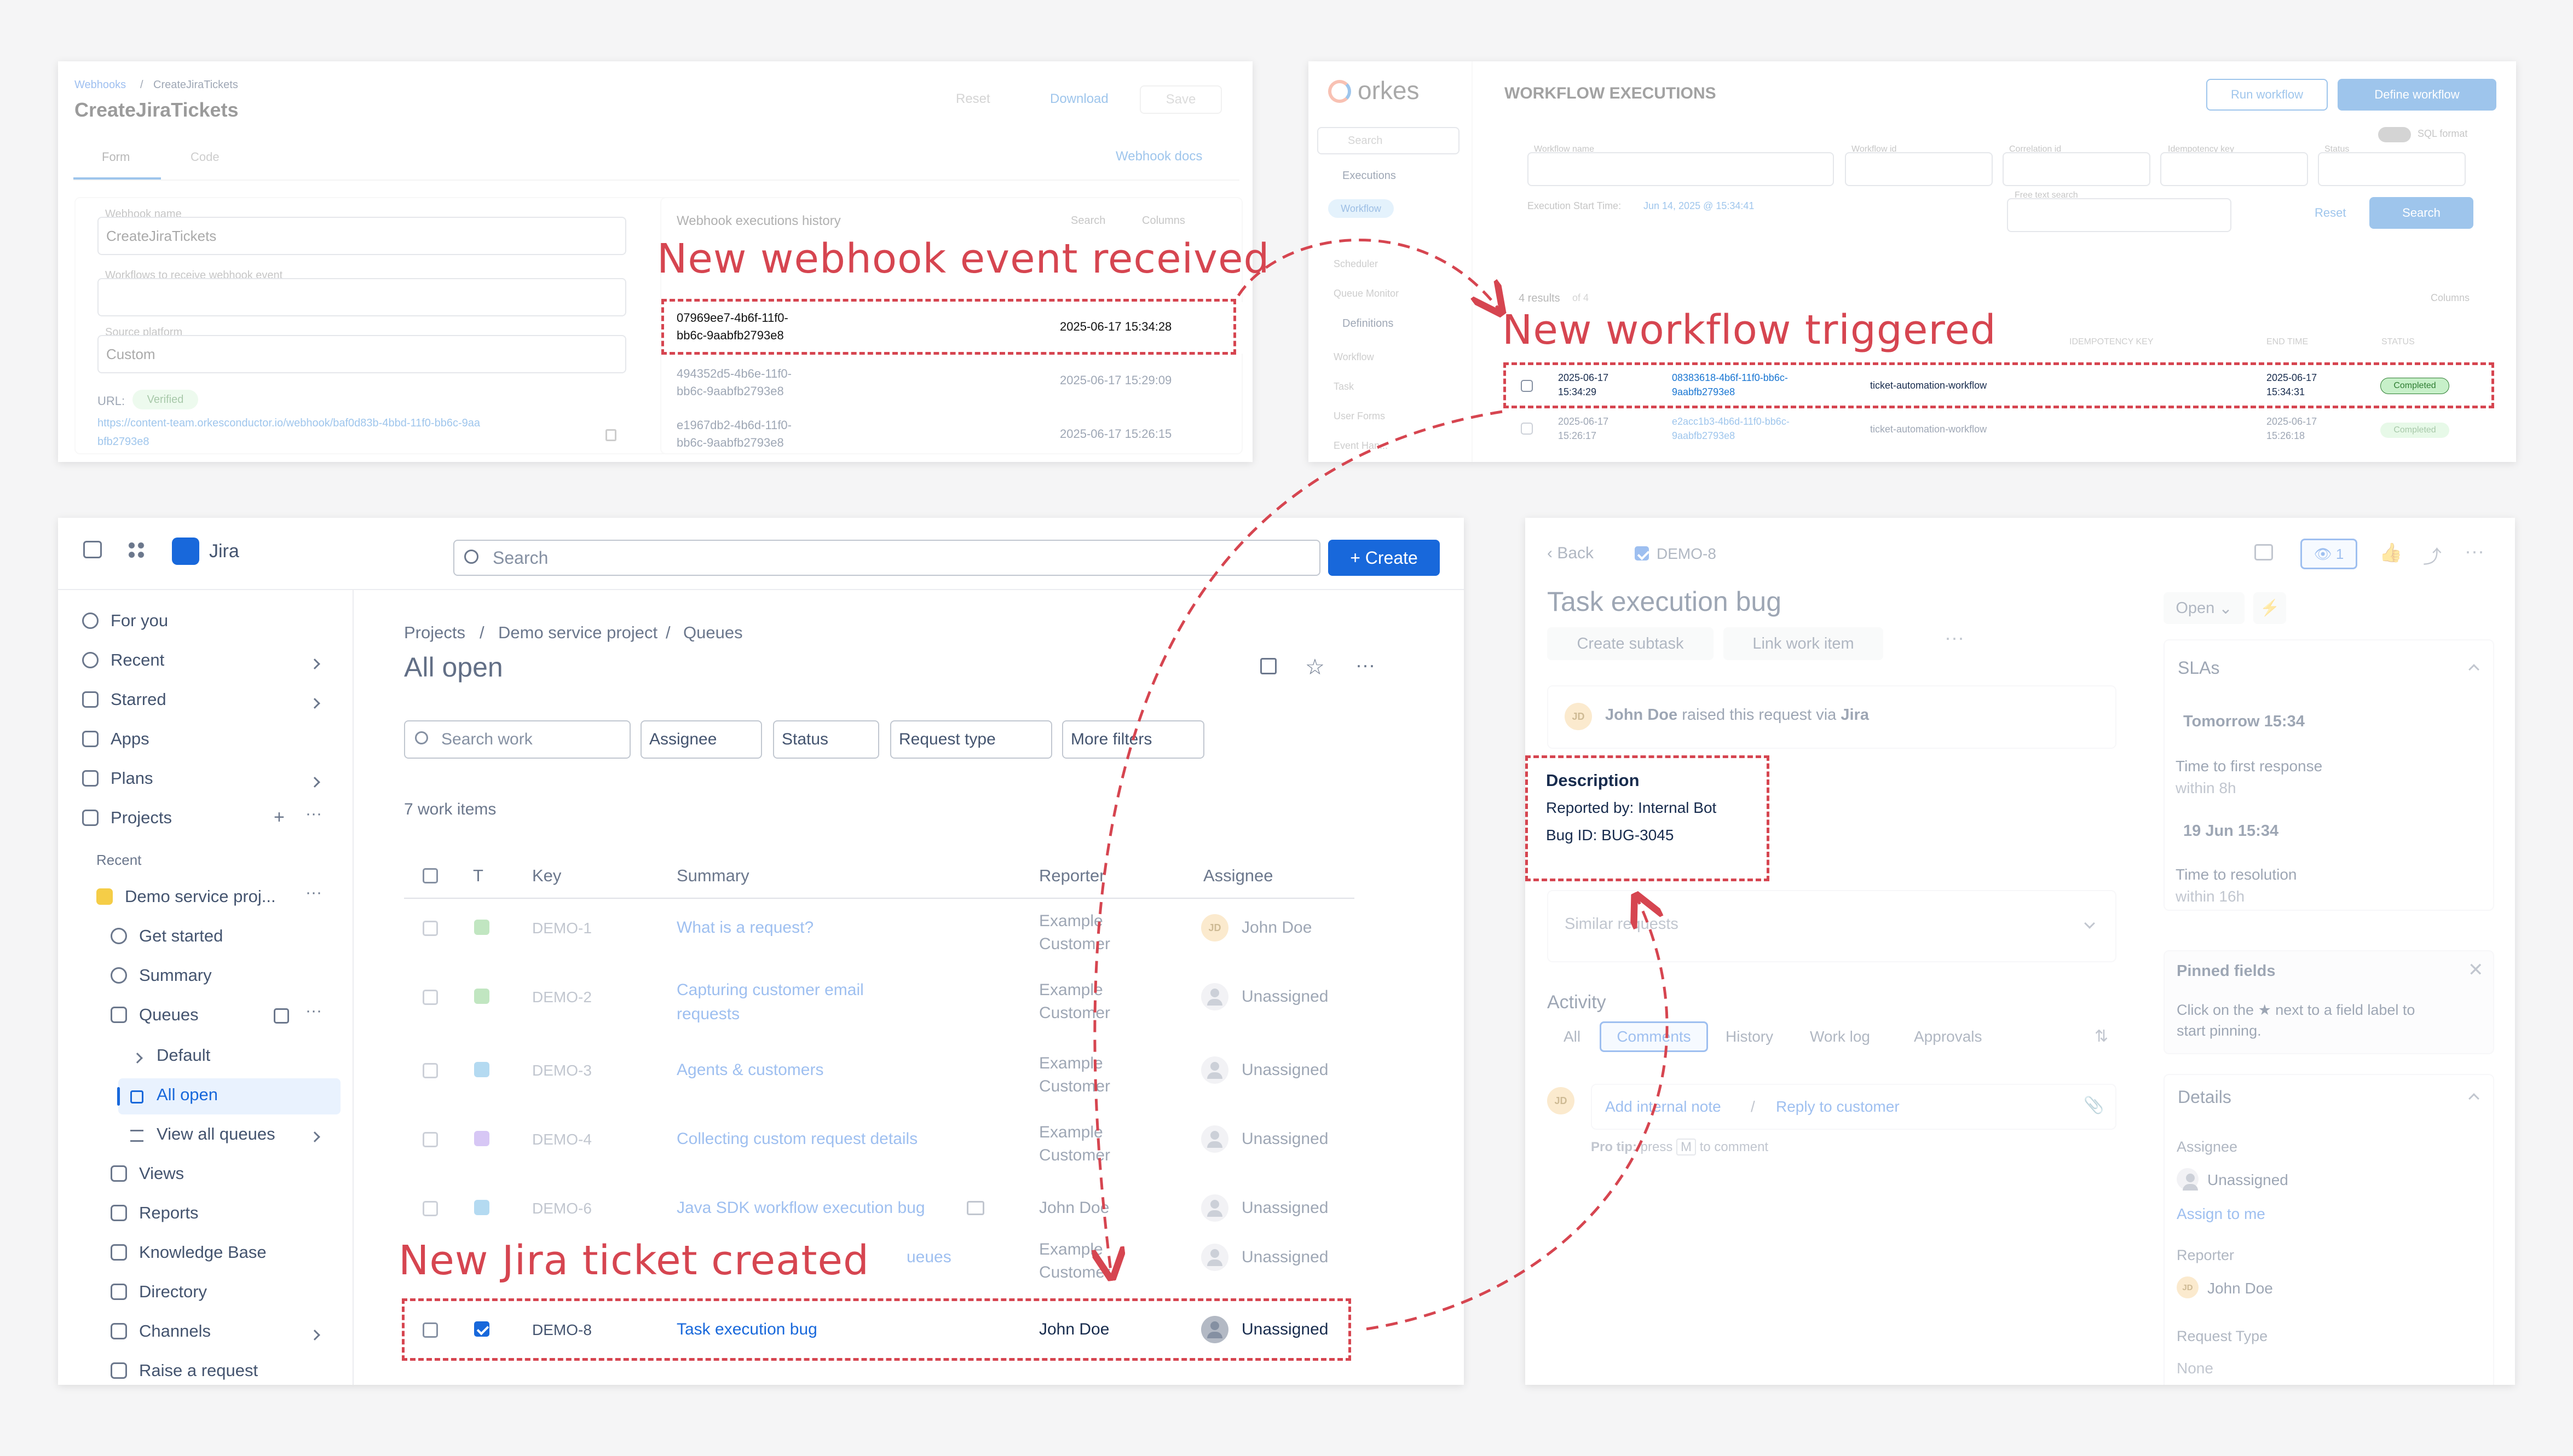 Image resolution: width=2573 pixels, height=1456 pixels. What do you see at coordinates (1356, 264) in the screenshot?
I see `nav-scheduler: Scheduler` at bounding box center [1356, 264].